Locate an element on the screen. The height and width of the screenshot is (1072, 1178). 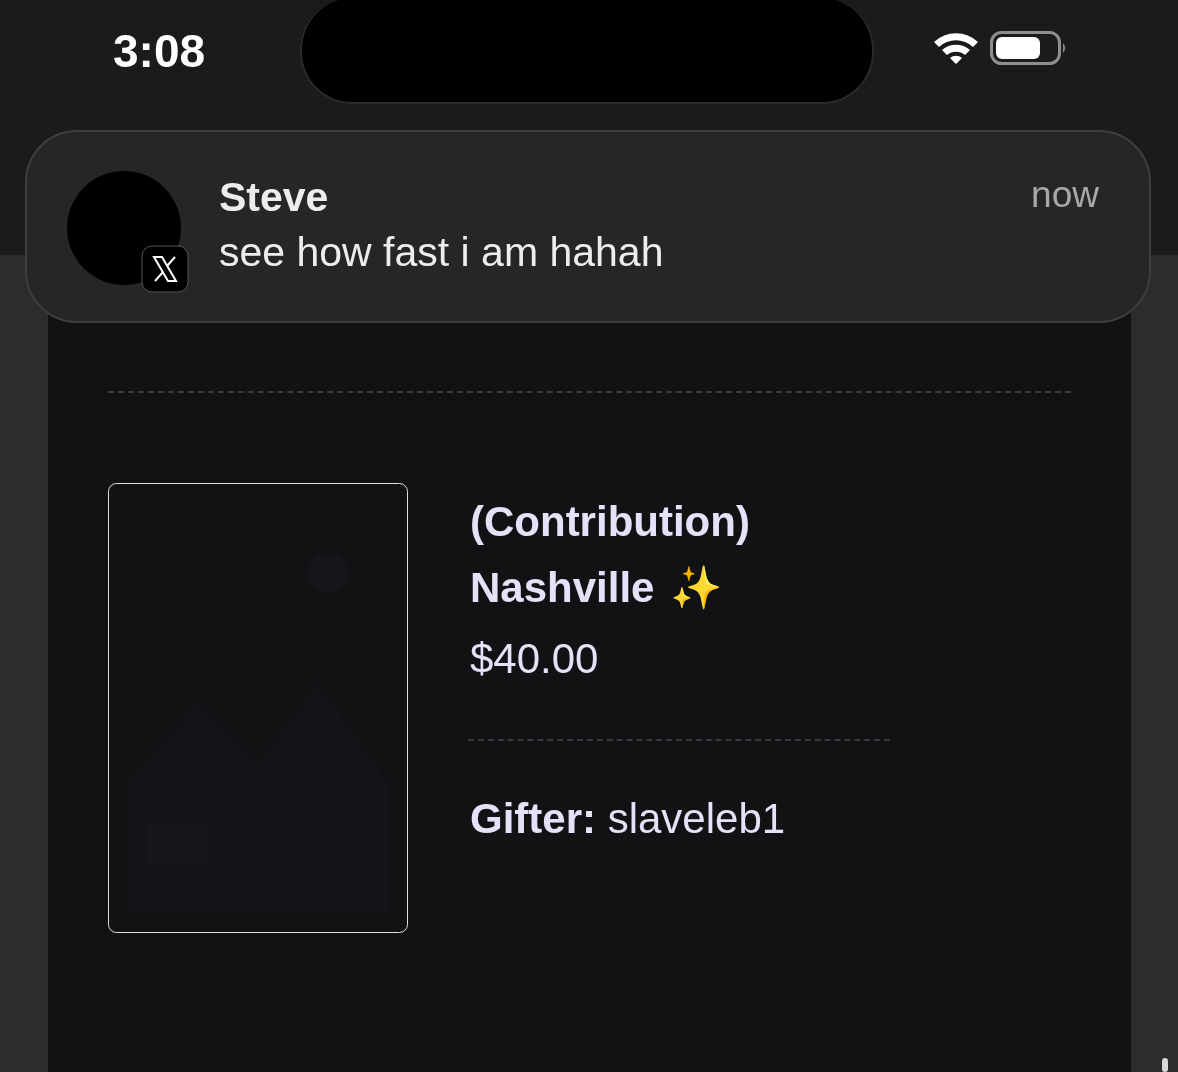
item-price: $40.00 is located at coordinates (535, 659).